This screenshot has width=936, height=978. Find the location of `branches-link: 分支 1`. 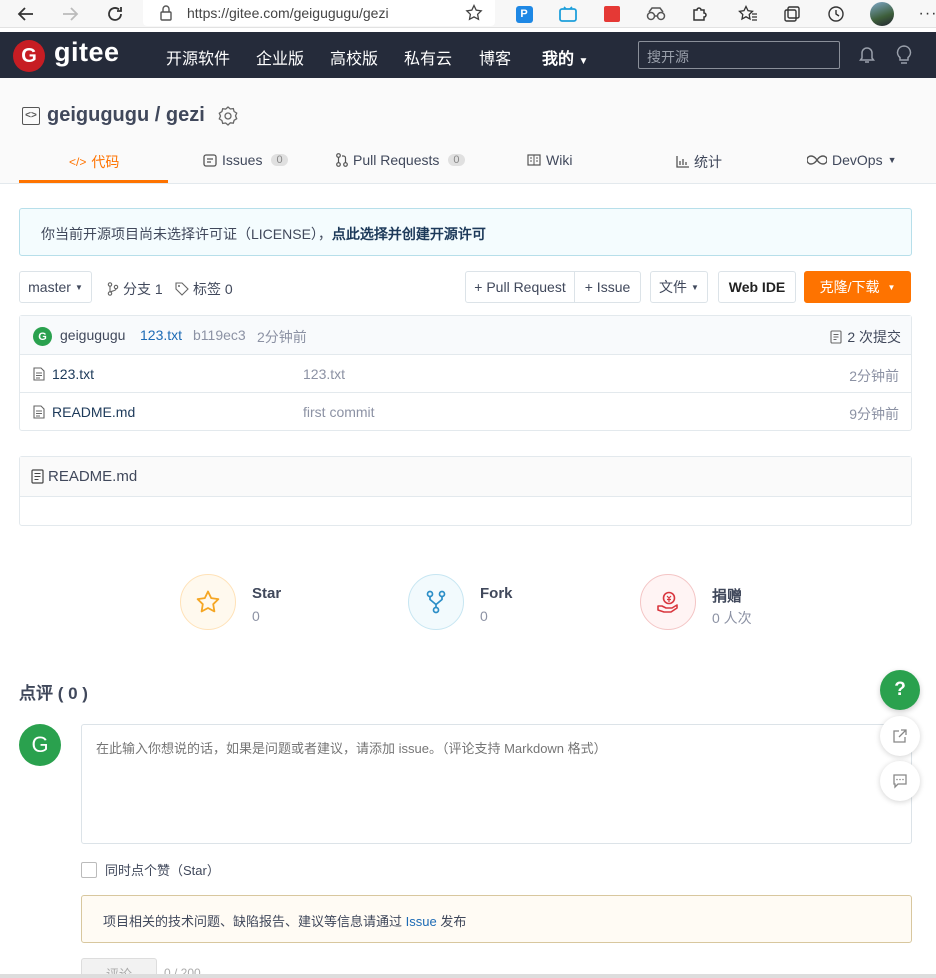

branches-link: 分支 1 is located at coordinates (135, 289).